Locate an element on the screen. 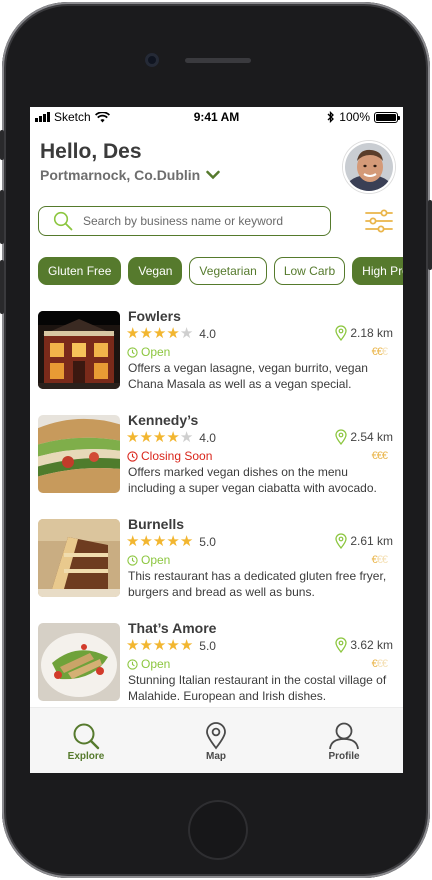  avatar is located at coordinates (369, 167).